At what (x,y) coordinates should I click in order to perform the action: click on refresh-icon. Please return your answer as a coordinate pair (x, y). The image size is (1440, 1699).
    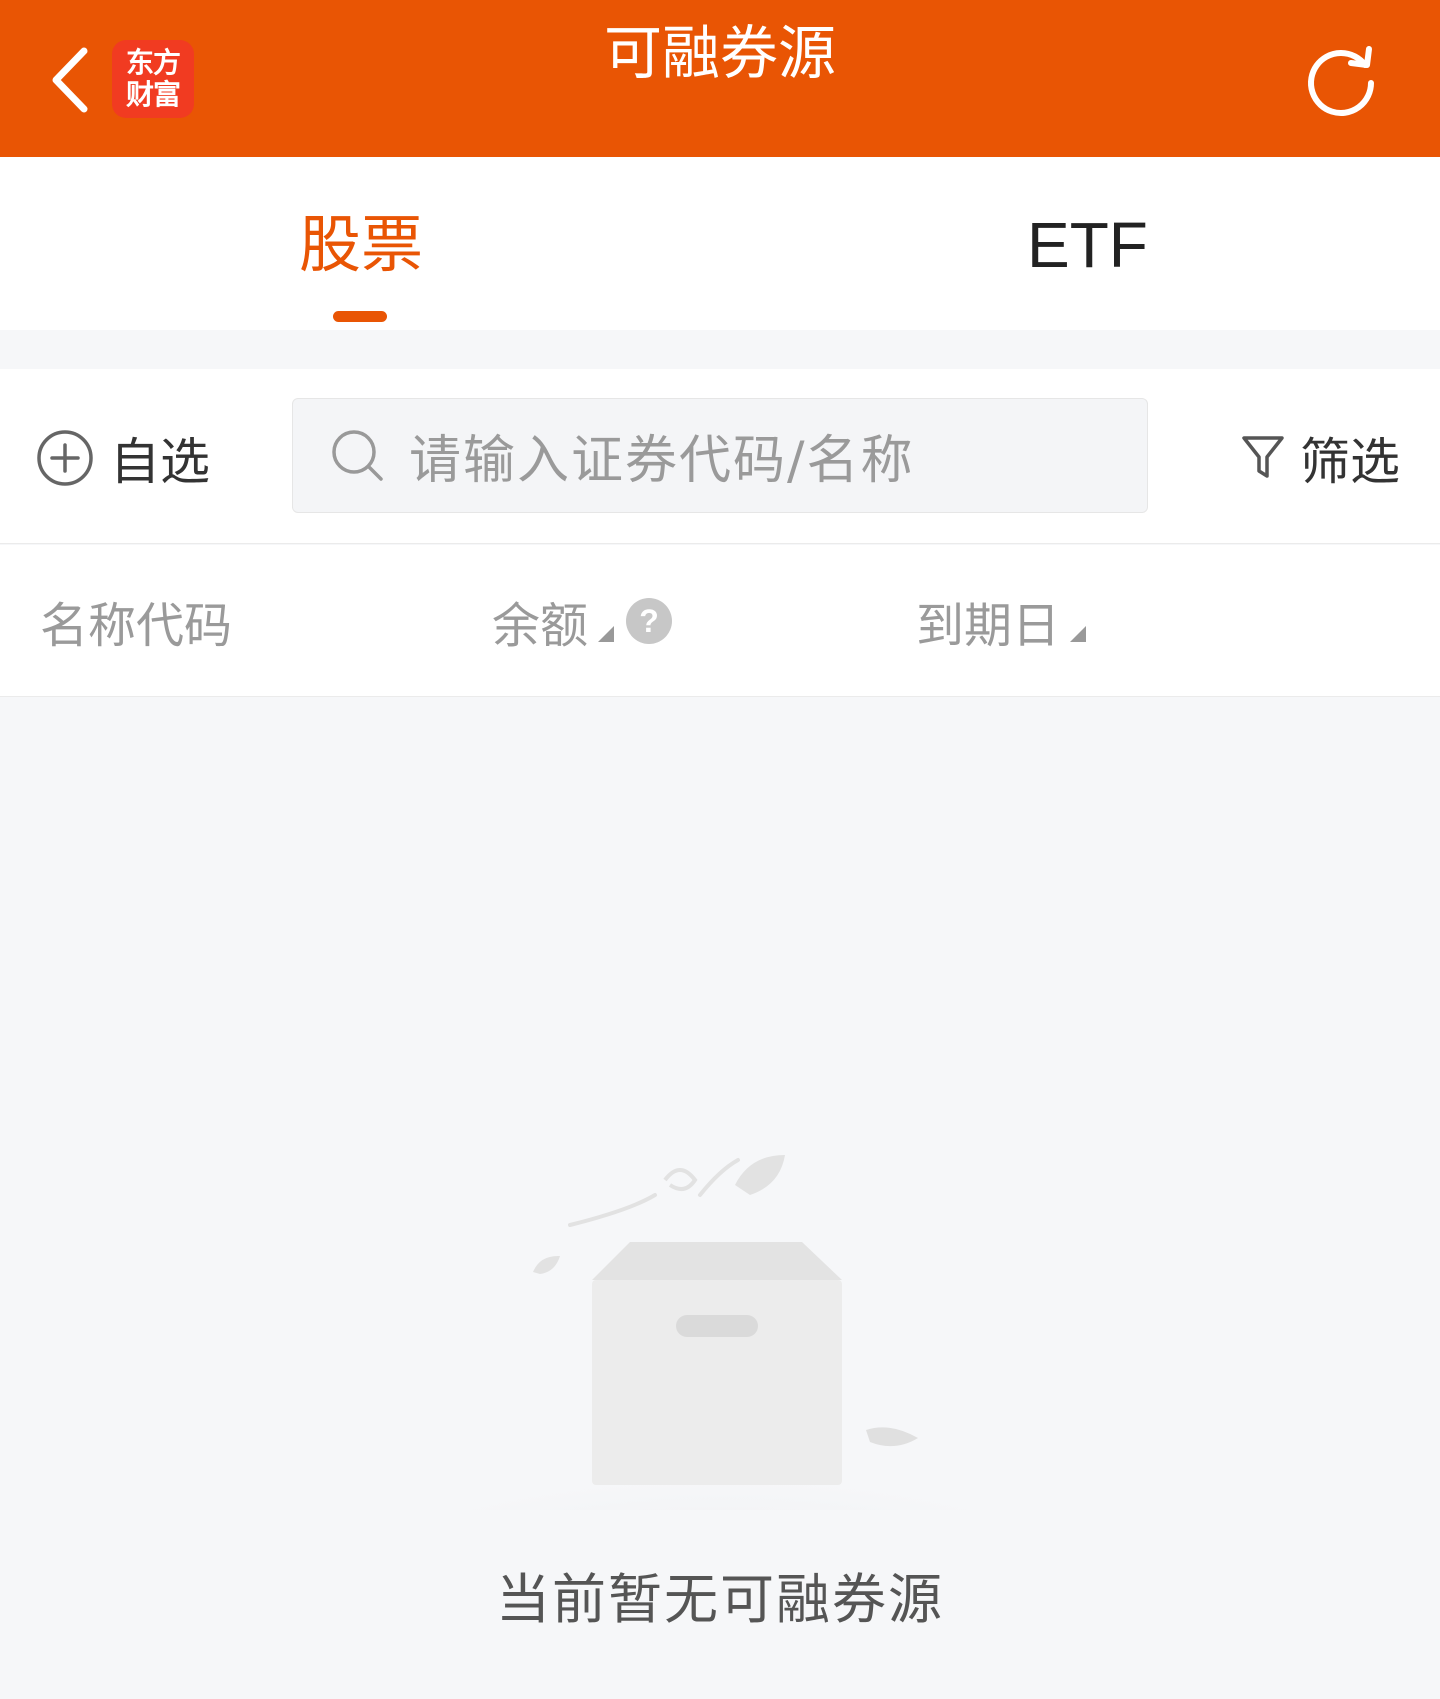
    Looking at the image, I should click on (1341, 81).